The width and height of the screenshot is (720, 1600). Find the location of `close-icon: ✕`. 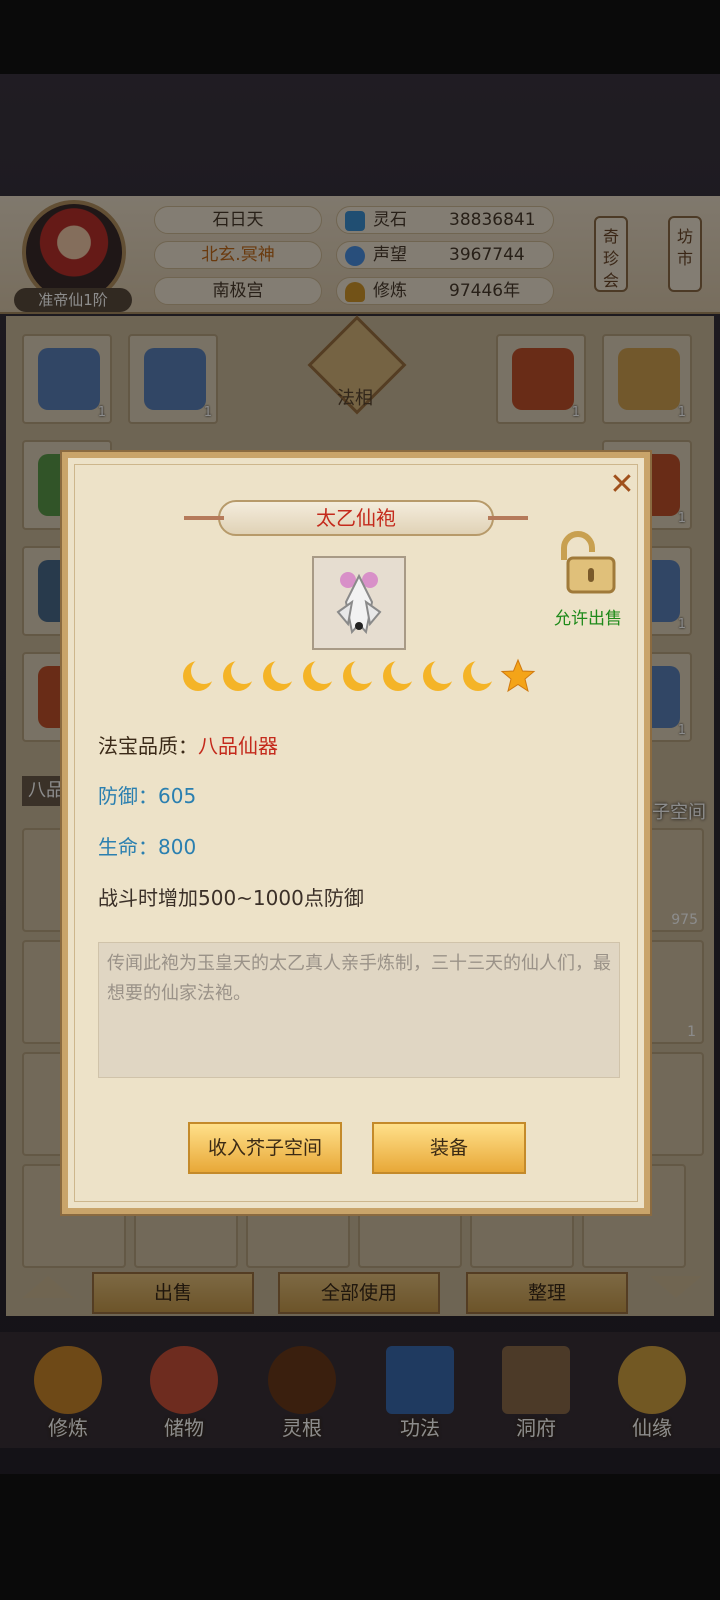

close-icon: ✕ is located at coordinates (622, 486).